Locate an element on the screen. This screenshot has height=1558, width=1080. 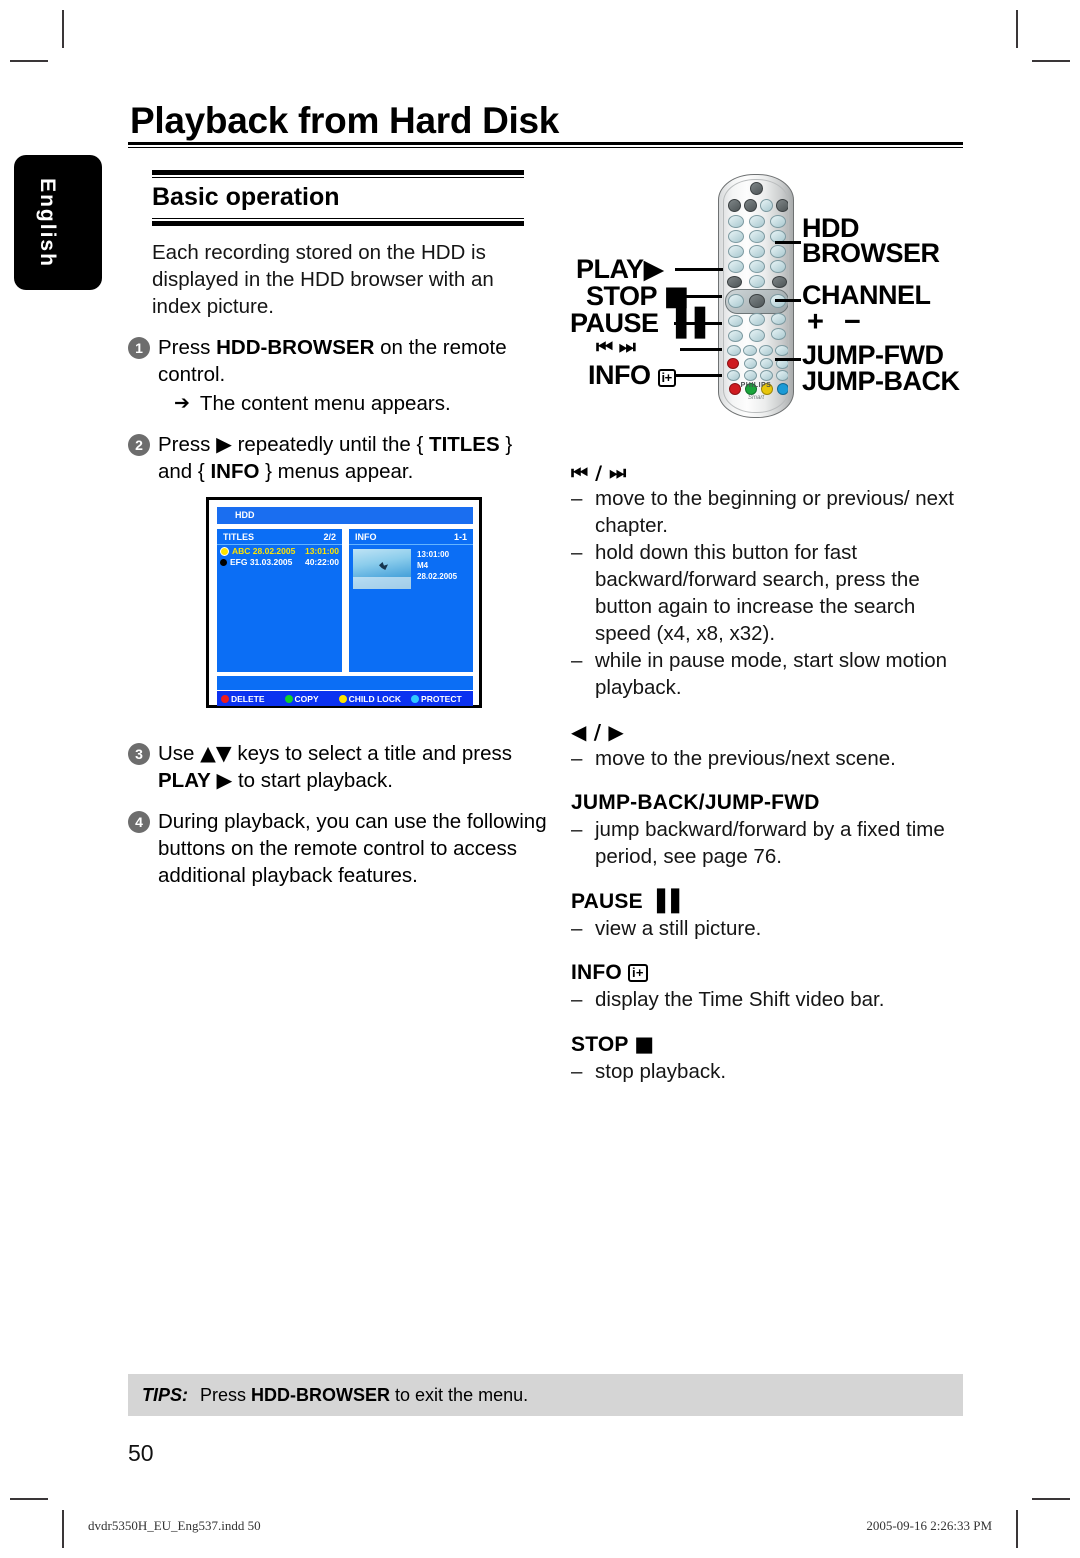
desc-head-stop: STOP ■ is located at coordinates (771, 1044).